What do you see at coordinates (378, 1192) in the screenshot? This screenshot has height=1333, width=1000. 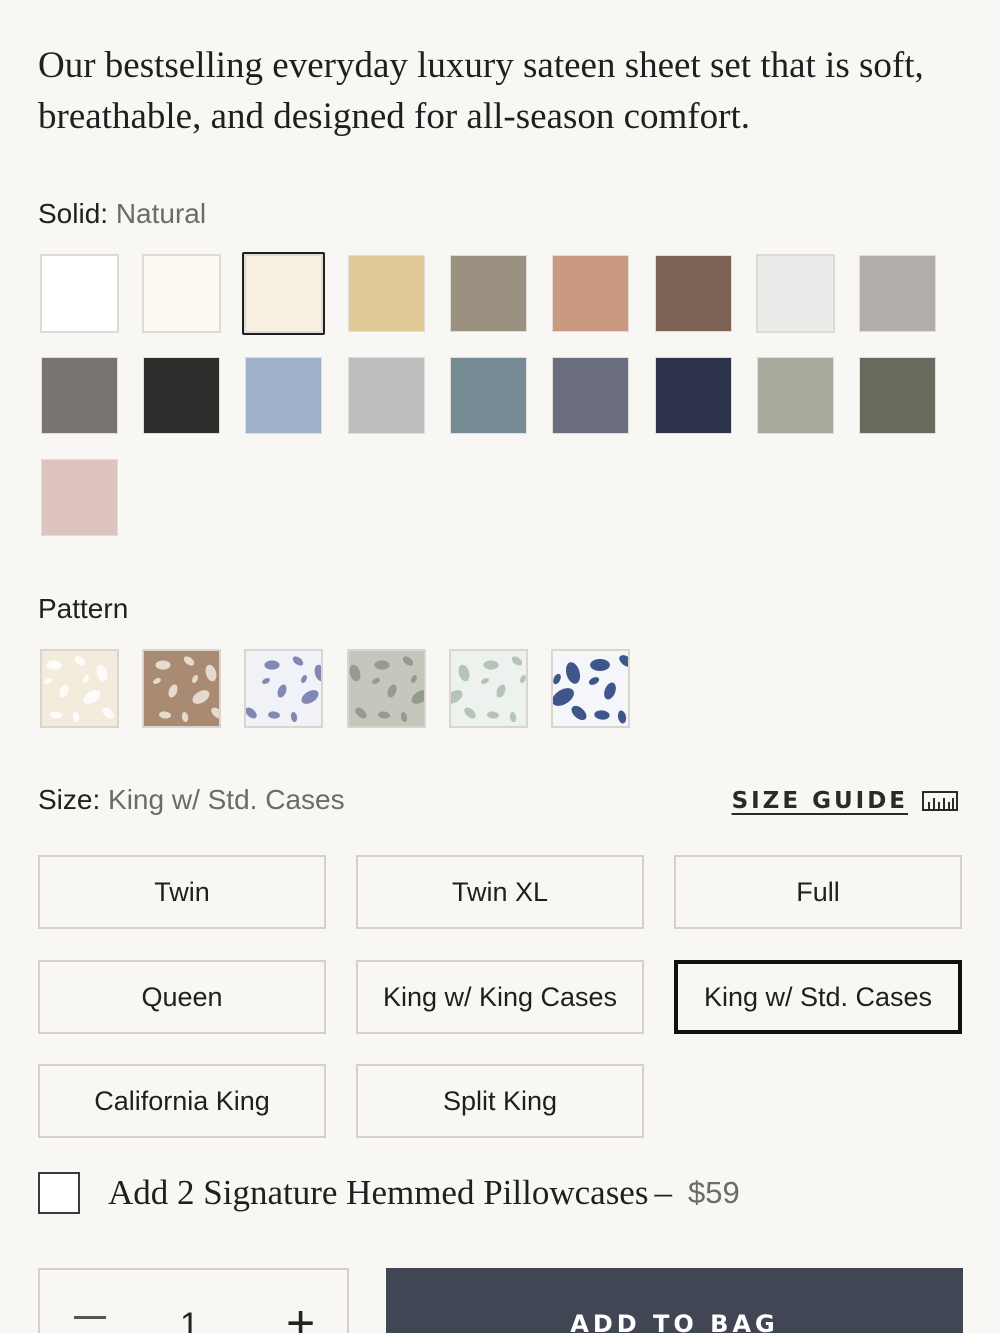 I see `addon-text: Add 2 Signature Hemmed Pillowcases` at bounding box center [378, 1192].